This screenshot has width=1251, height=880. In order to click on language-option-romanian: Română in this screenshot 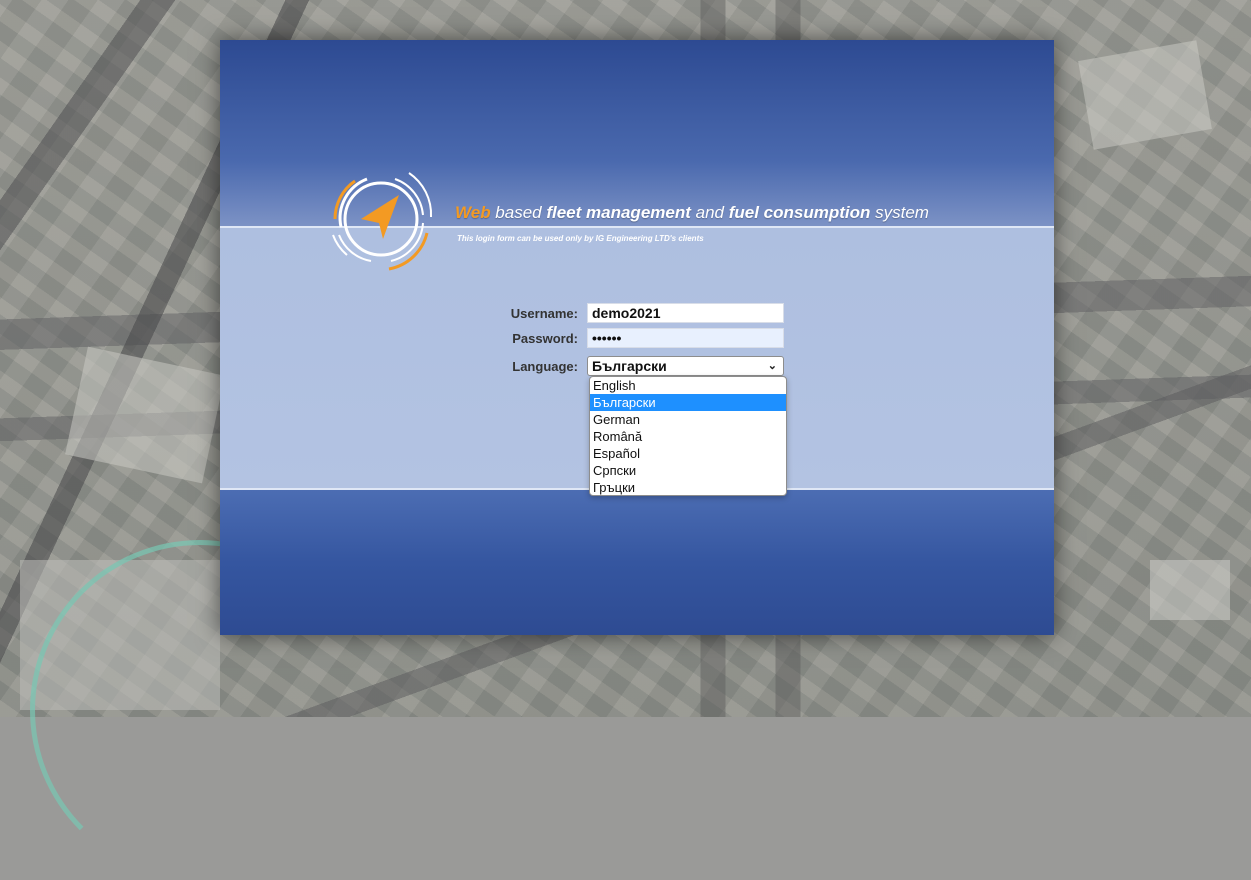, I will do `click(688, 436)`.